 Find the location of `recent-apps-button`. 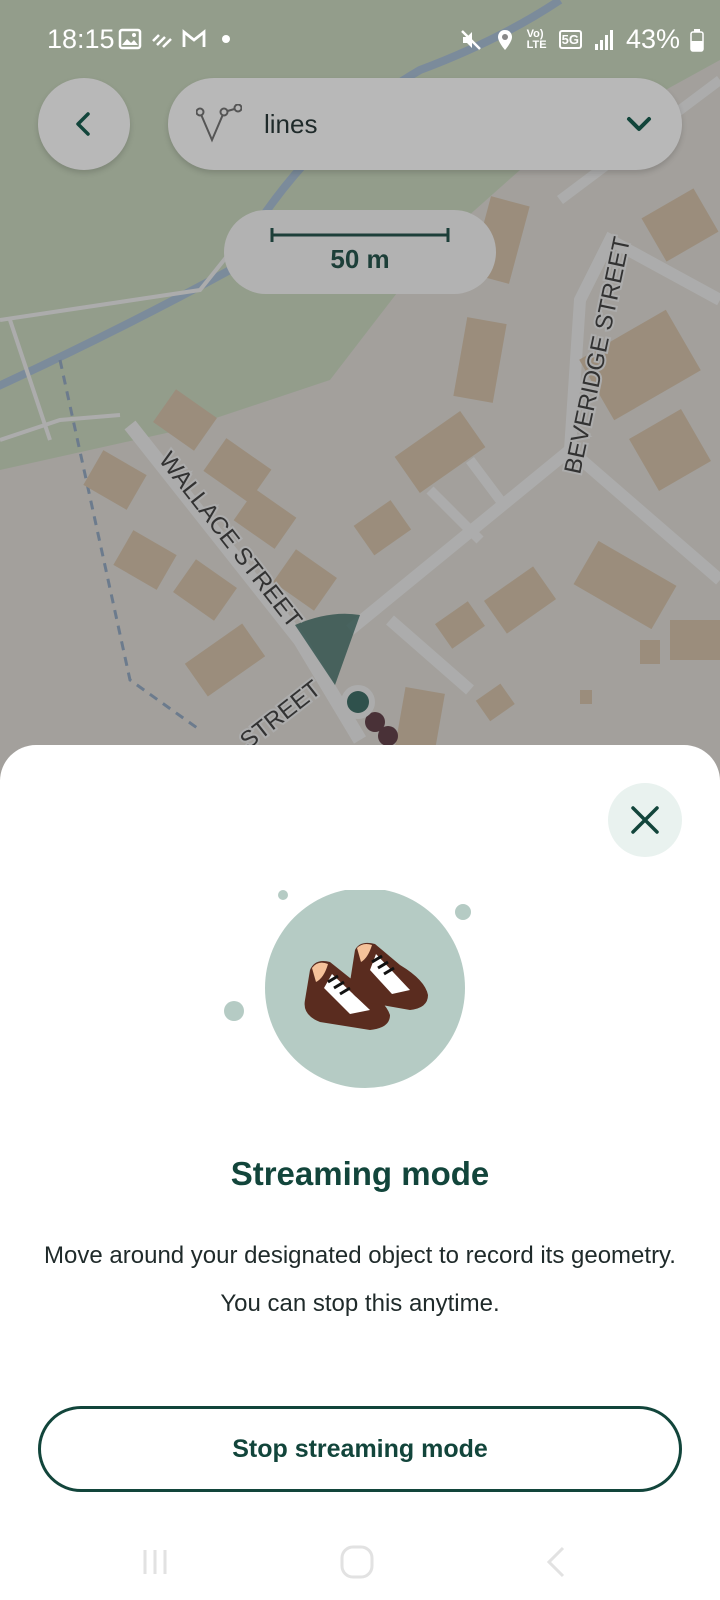

recent-apps-button is located at coordinates (155, 1562).